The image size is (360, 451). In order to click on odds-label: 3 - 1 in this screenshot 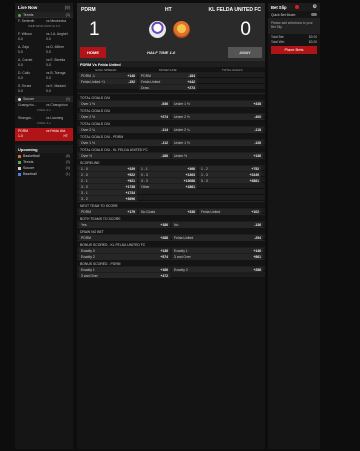, I will do `click(84, 192)`.